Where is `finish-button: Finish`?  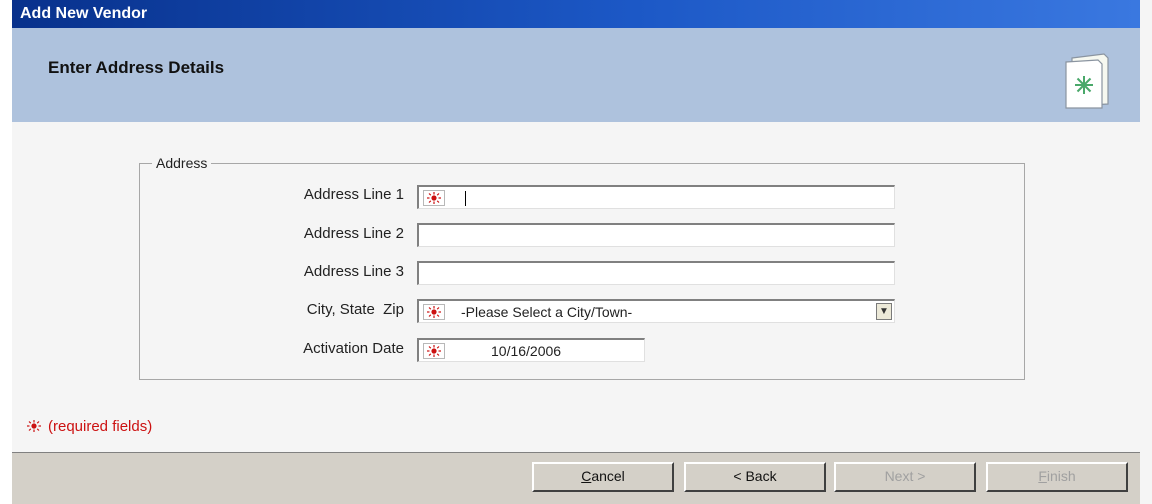 finish-button: Finish is located at coordinates (1057, 477).